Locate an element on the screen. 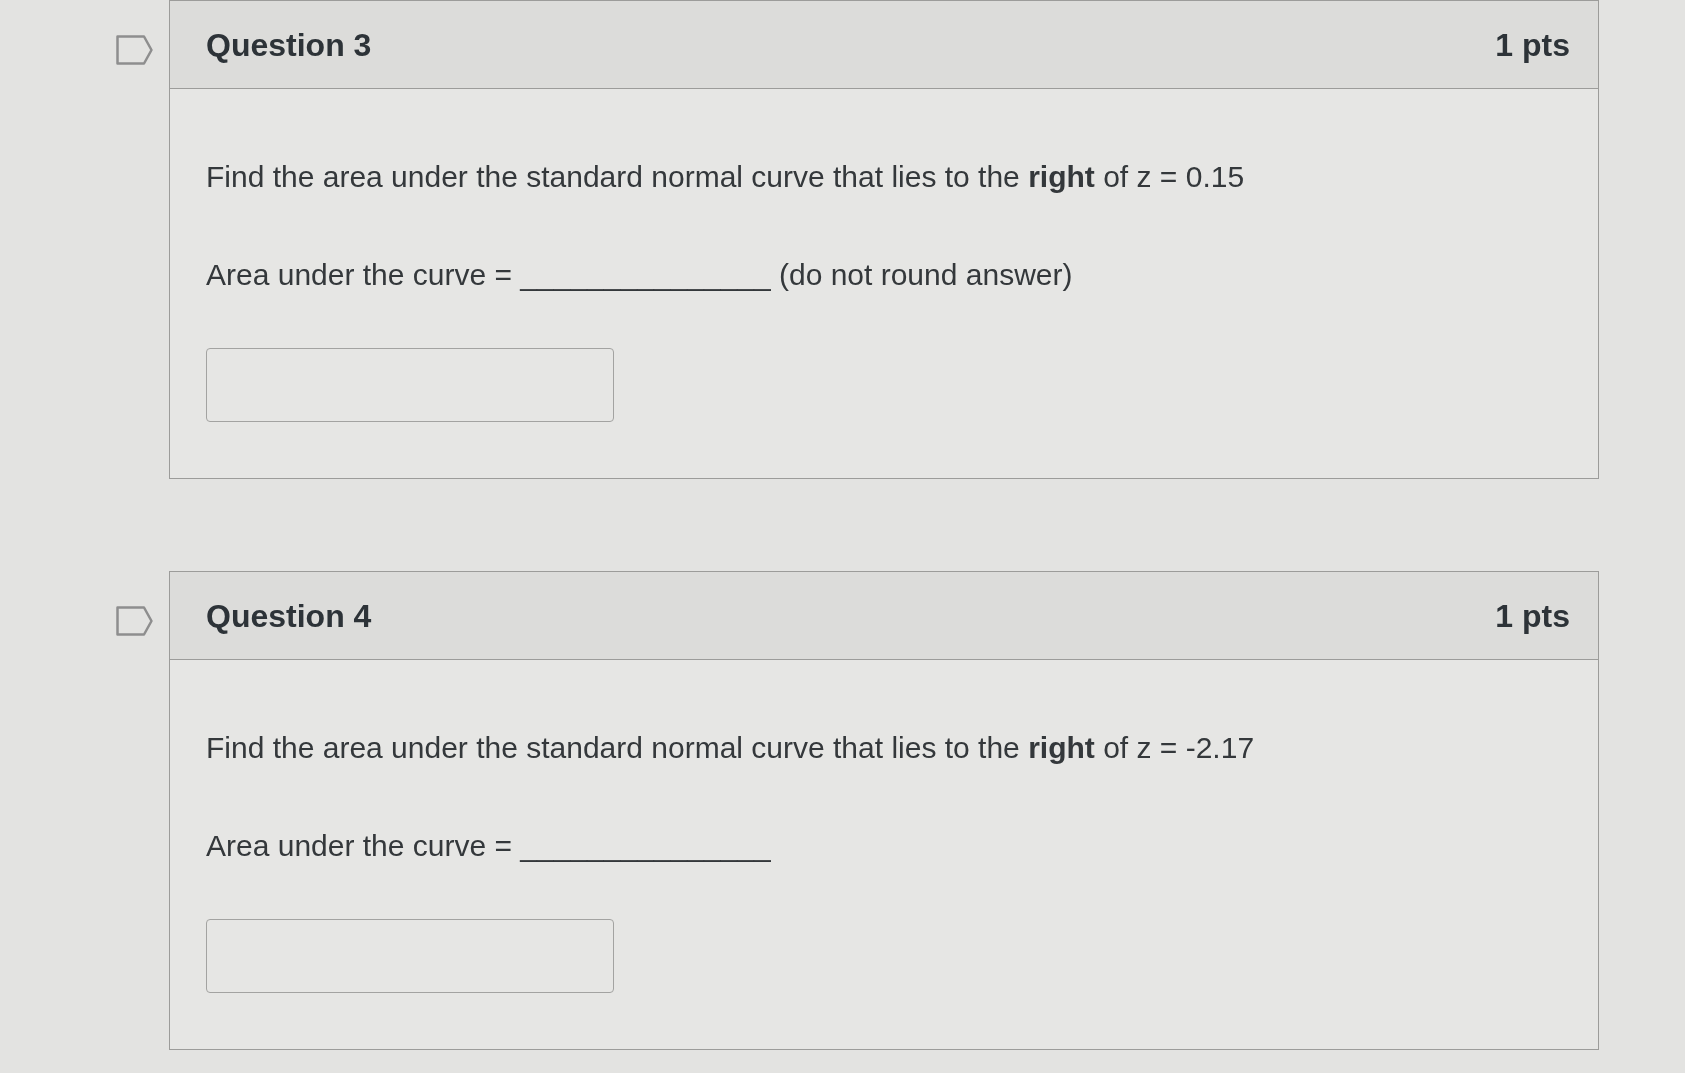  answer-prompt: Area under the curve = _______________ (do not round answer) is located at coordinates (639, 275).